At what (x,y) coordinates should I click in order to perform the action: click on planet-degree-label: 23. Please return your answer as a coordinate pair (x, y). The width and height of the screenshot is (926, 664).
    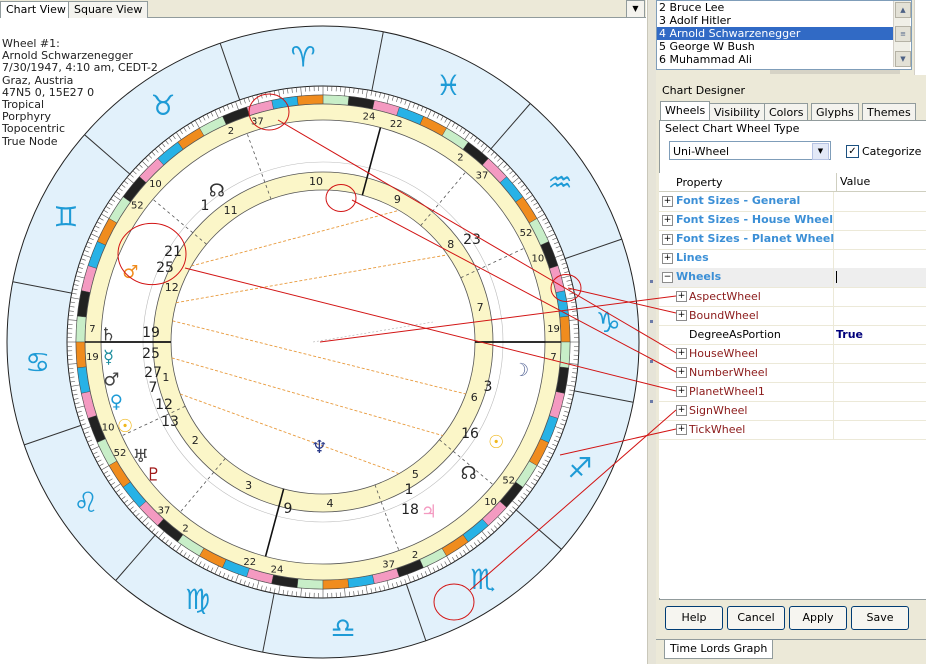
    Looking at the image, I should click on (472, 240).